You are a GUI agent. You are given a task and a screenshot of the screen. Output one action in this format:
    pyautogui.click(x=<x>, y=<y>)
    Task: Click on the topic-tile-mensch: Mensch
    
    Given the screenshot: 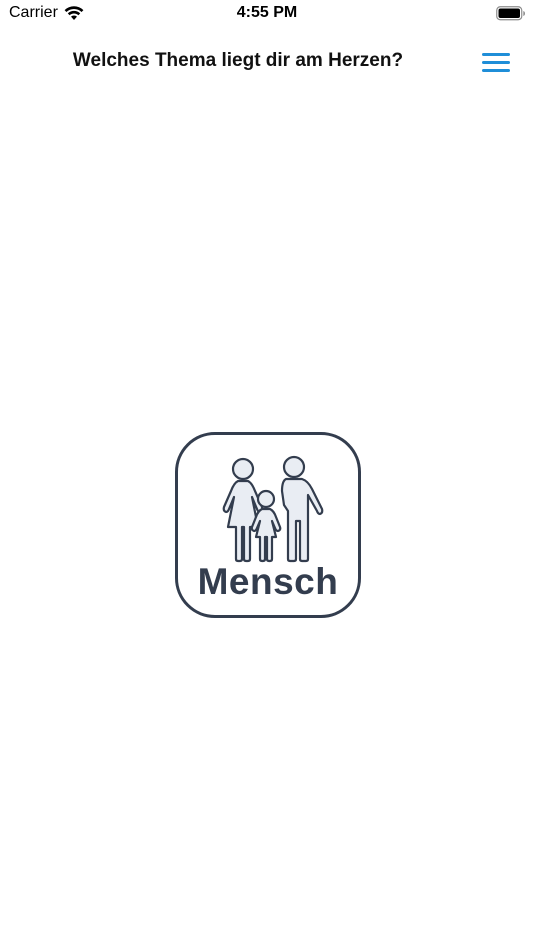 What is the action you would take?
    pyautogui.click(x=268, y=525)
    